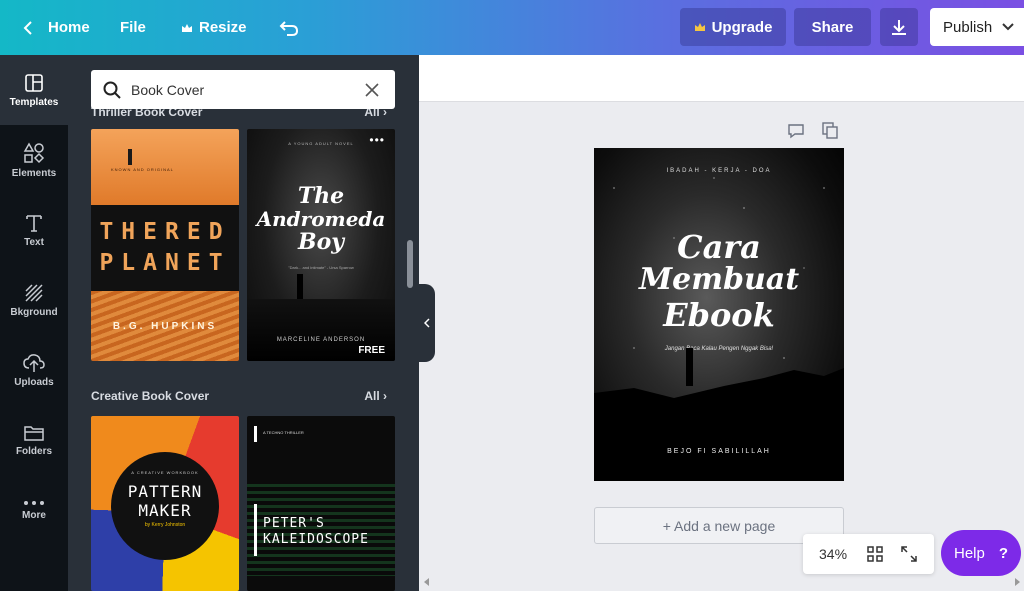  What do you see at coordinates (150, 396) in the screenshot?
I see `section-title: Creative Book Cover` at bounding box center [150, 396].